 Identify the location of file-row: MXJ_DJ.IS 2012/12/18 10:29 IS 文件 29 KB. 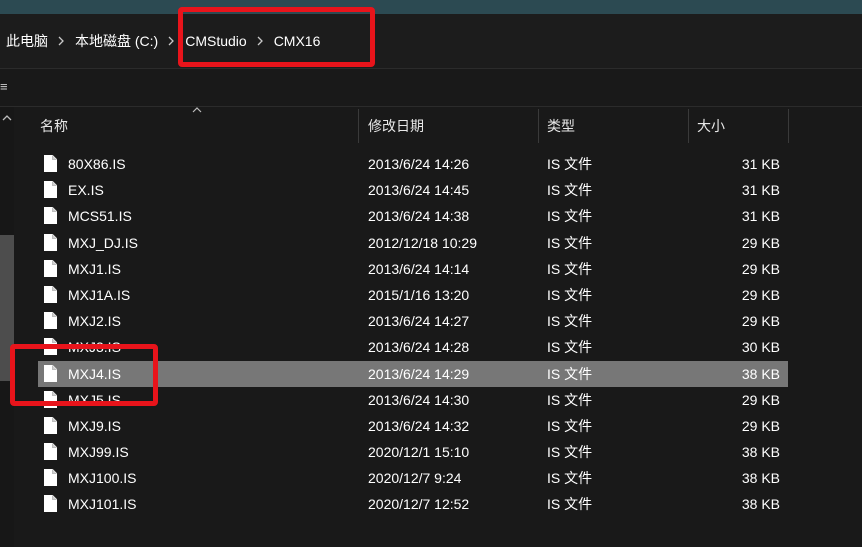
(413, 243).